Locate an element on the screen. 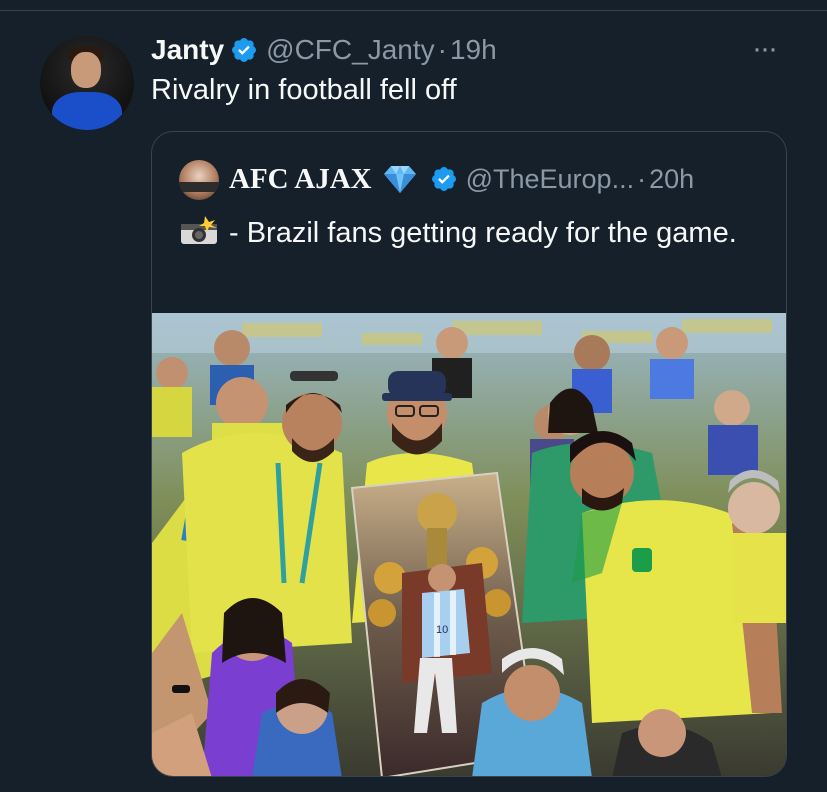 Image resolution: width=827 pixels, height=792 pixels. more-icon: ··· is located at coordinates (765, 49).